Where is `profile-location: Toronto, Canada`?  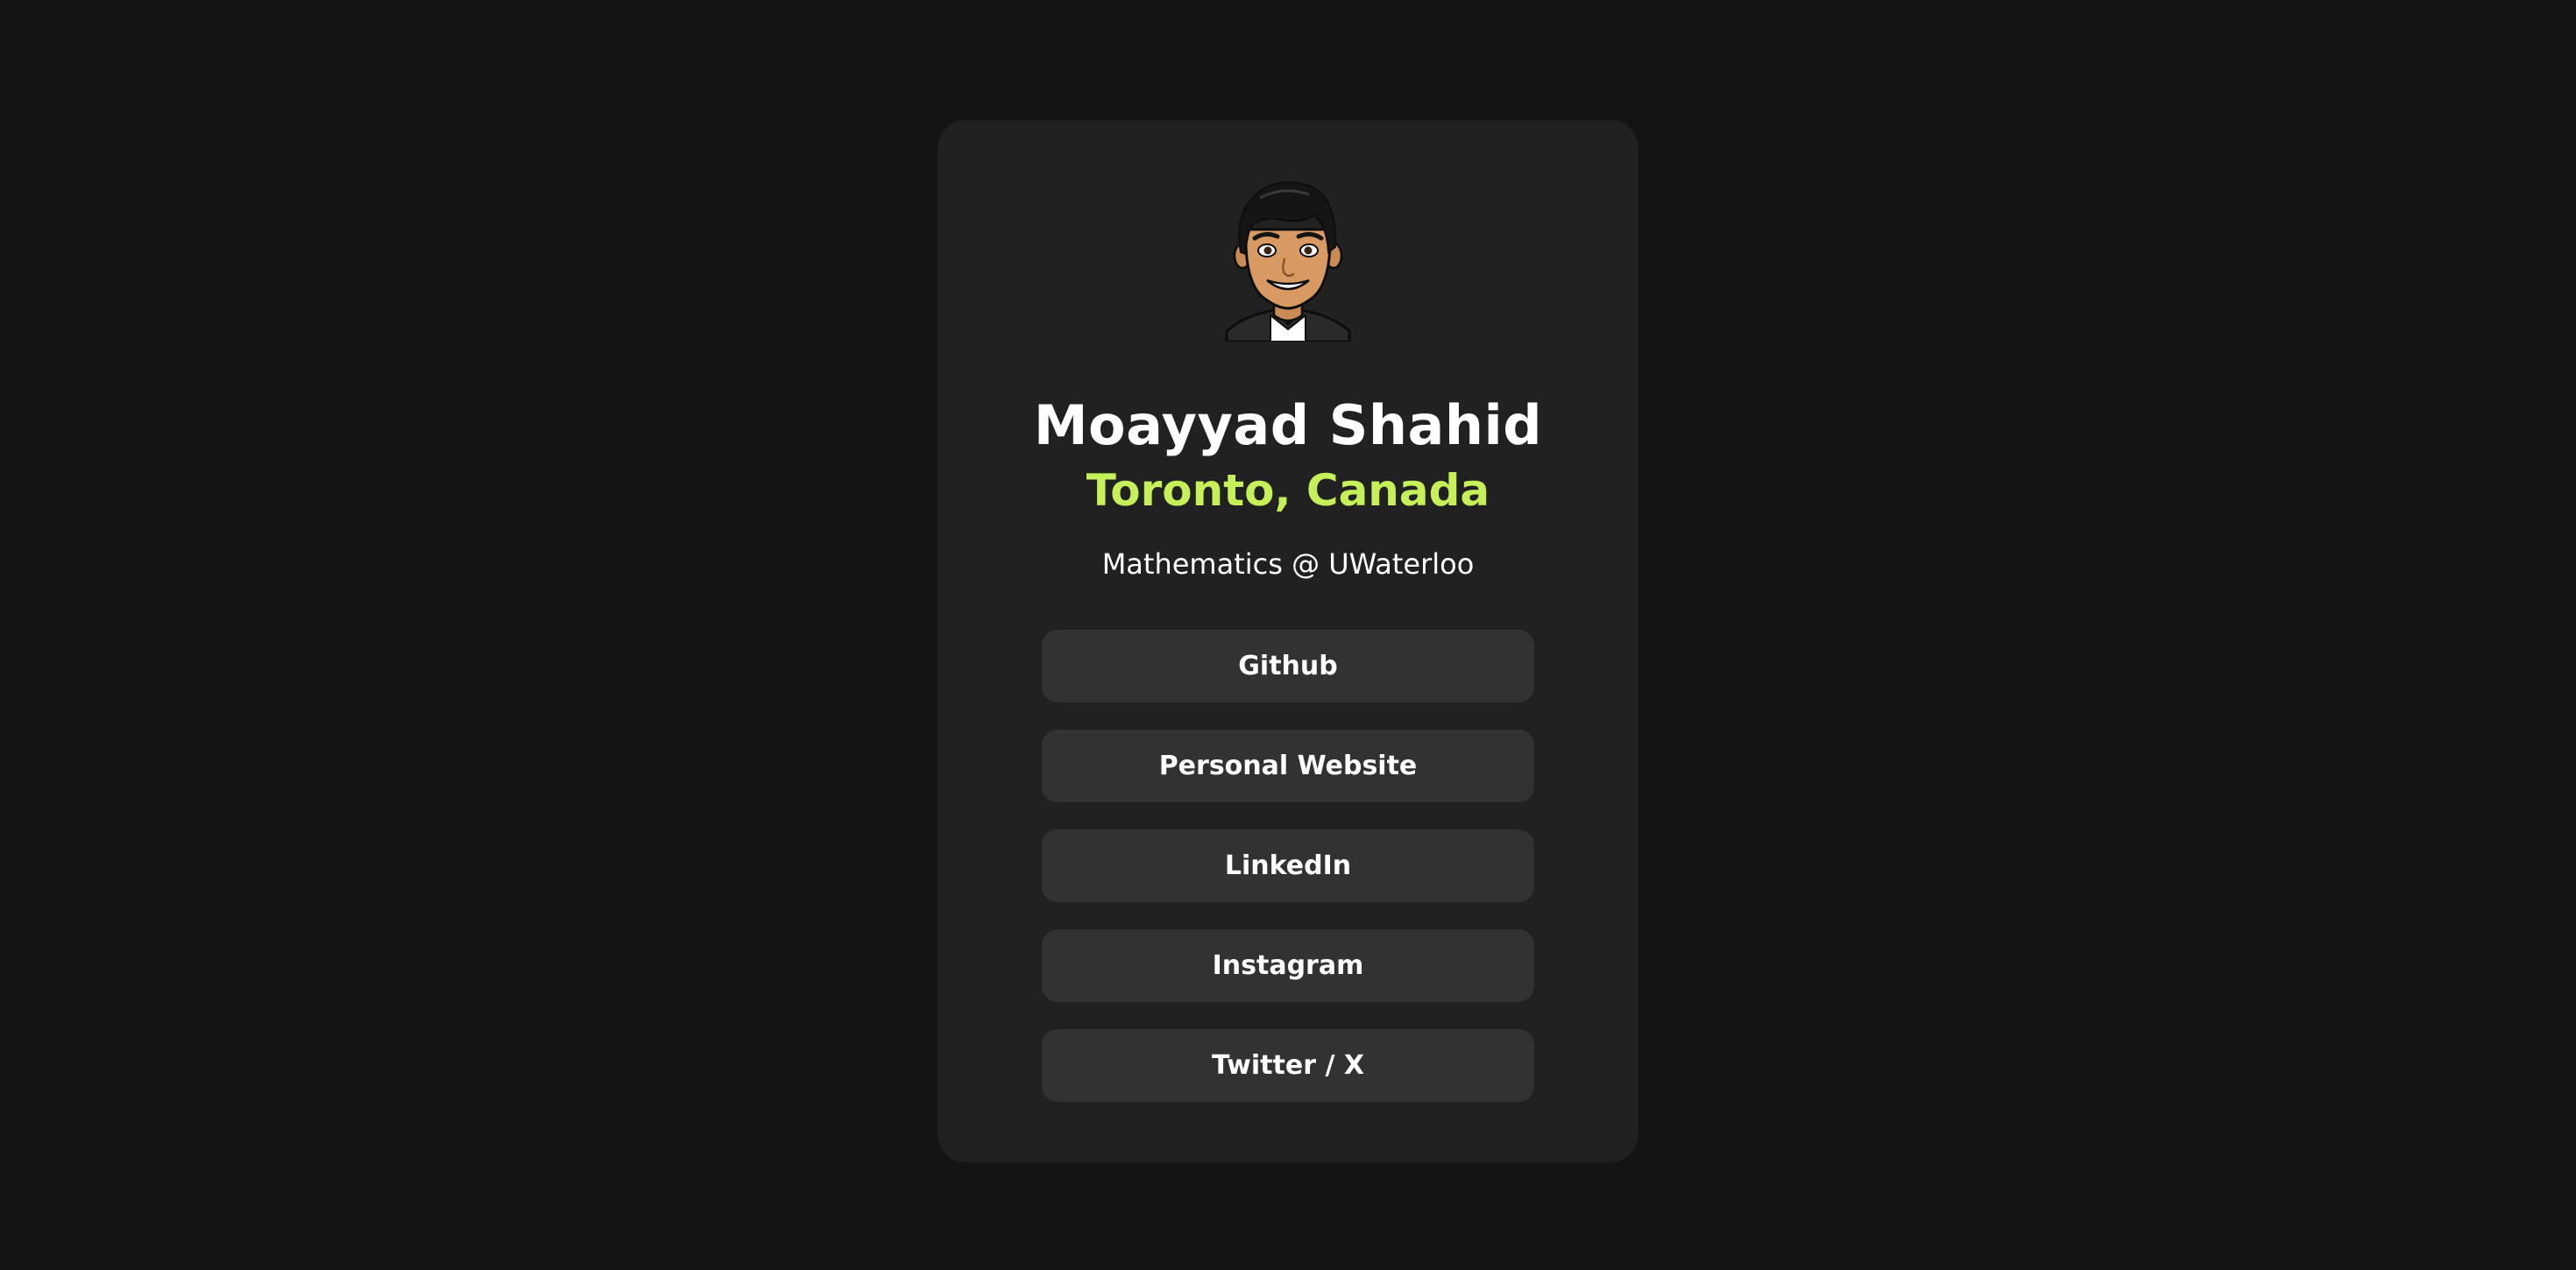
profile-location: Toronto, Canada is located at coordinates (1288, 490).